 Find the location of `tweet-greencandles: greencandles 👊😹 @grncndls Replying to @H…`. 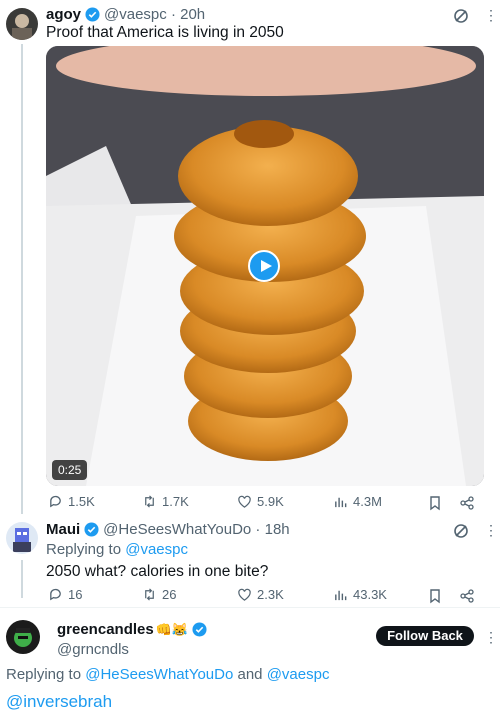

tweet-greencandles: greencandles 👊😹 @grncndls Replying to @H… is located at coordinates (250, 661).